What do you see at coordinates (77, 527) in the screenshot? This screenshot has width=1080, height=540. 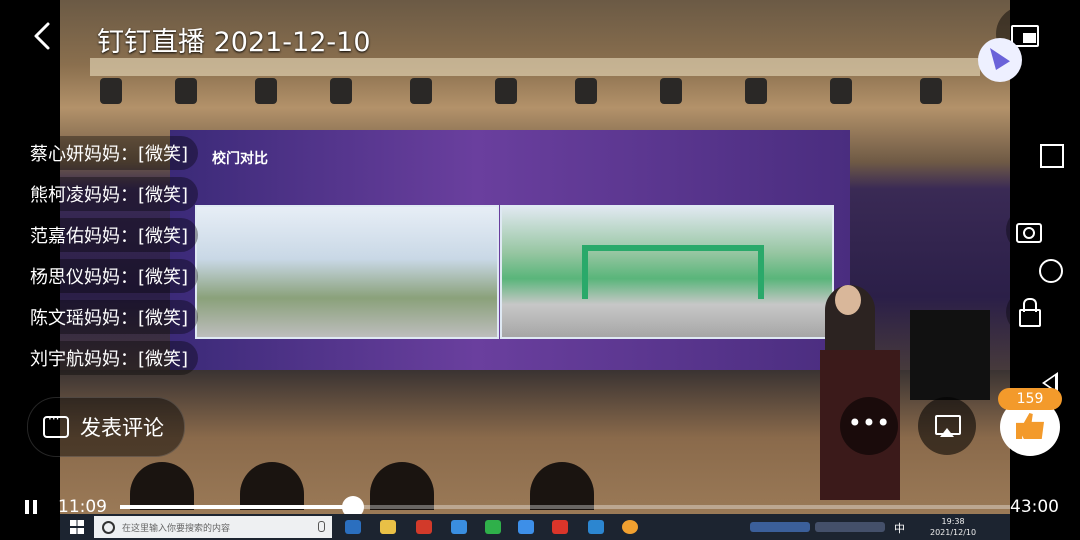 I see `windows-start-icon` at bounding box center [77, 527].